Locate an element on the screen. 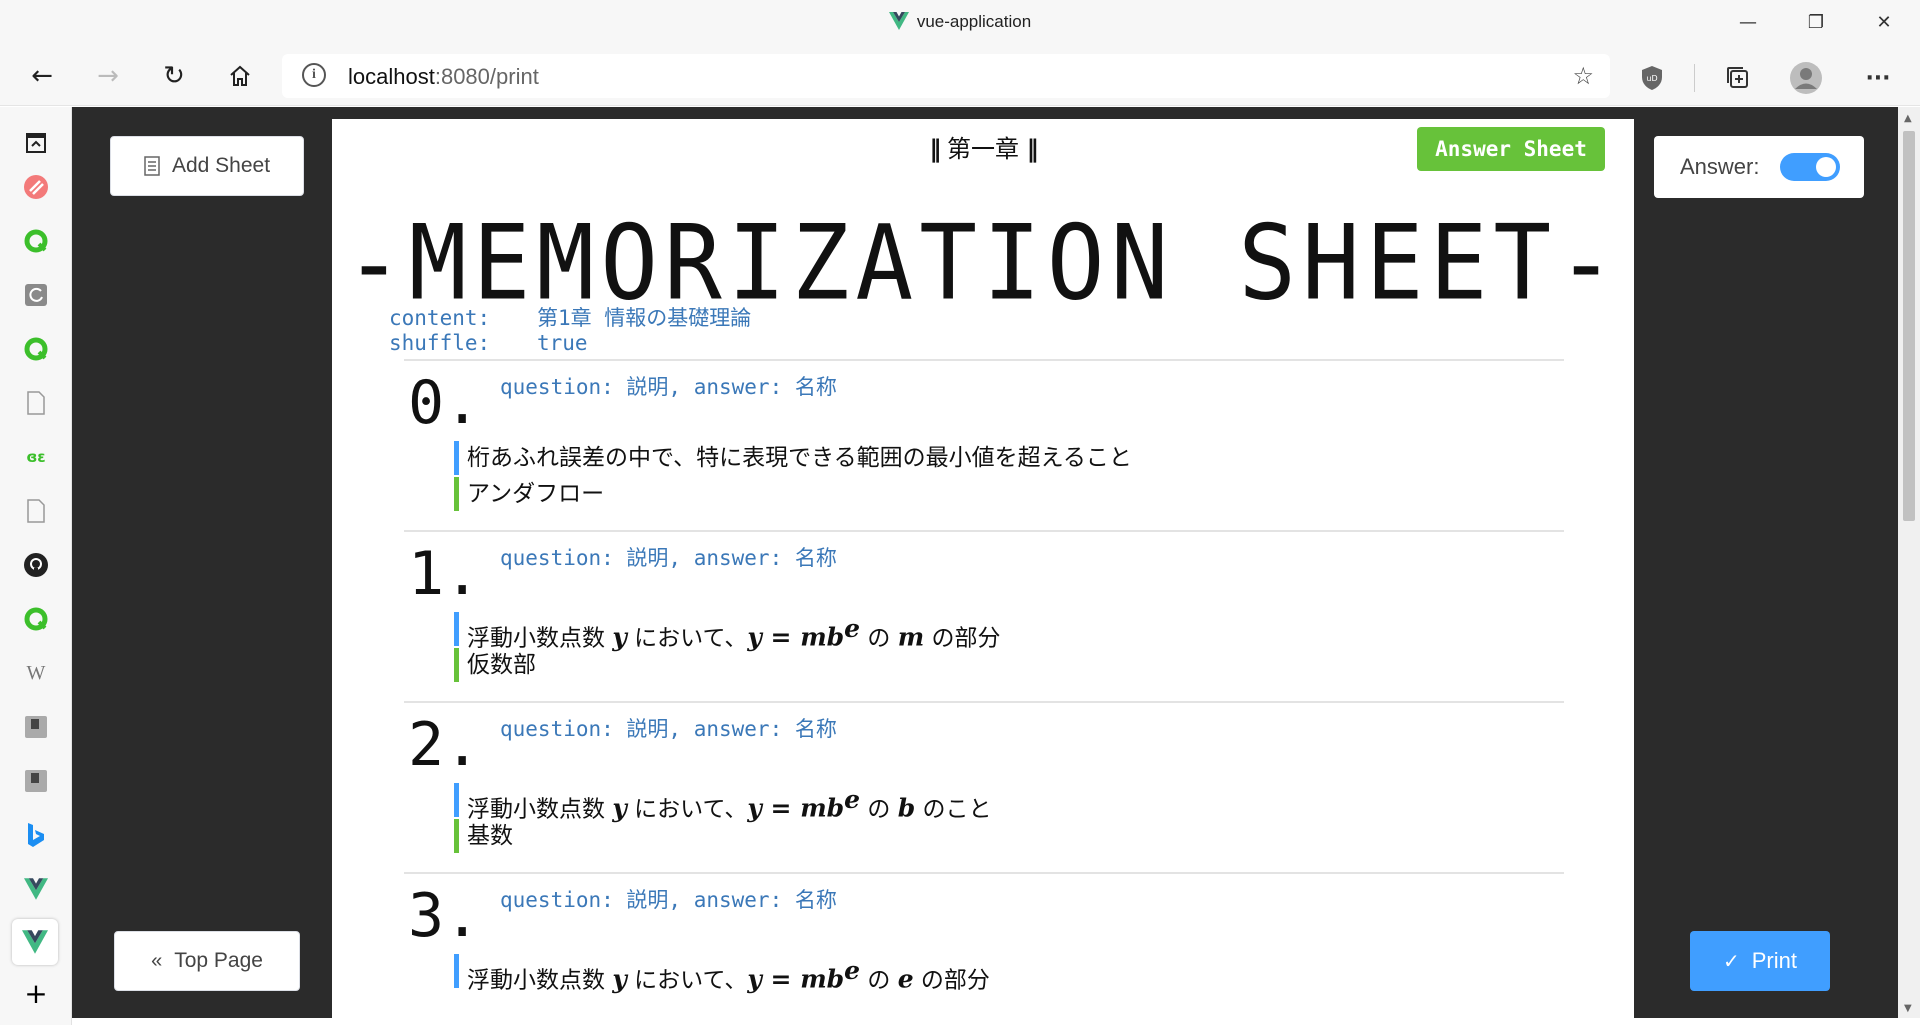 The height and width of the screenshot is (1025, 1920). home-button is located at coordinates (240, 76).